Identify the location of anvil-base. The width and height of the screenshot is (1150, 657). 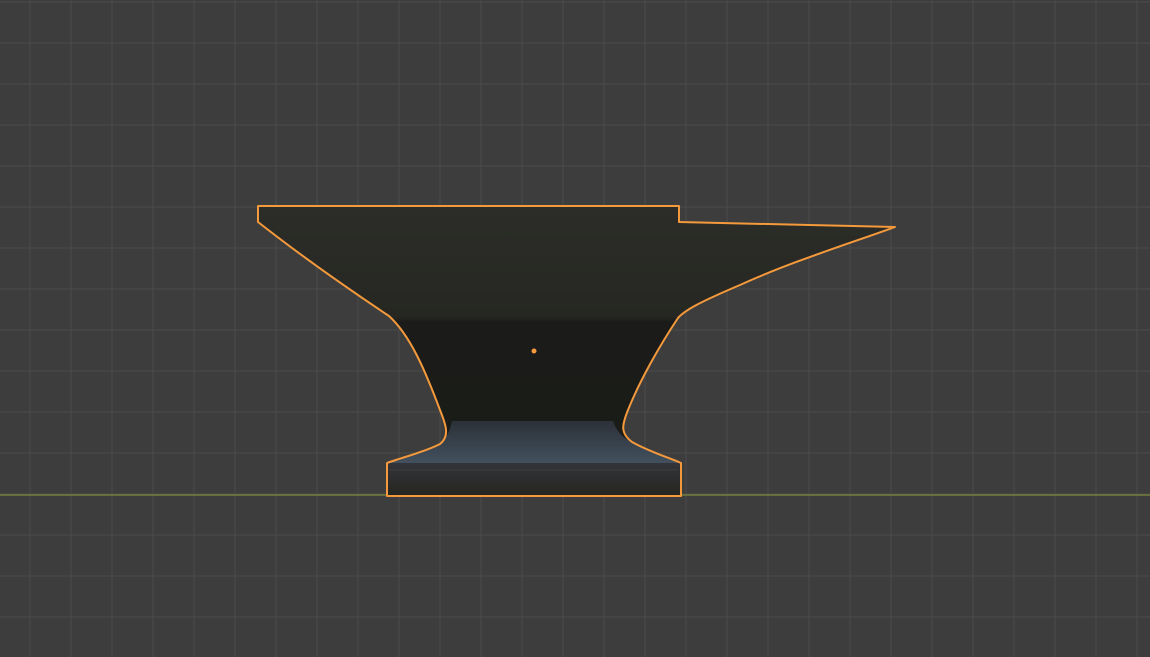
(534, 479).